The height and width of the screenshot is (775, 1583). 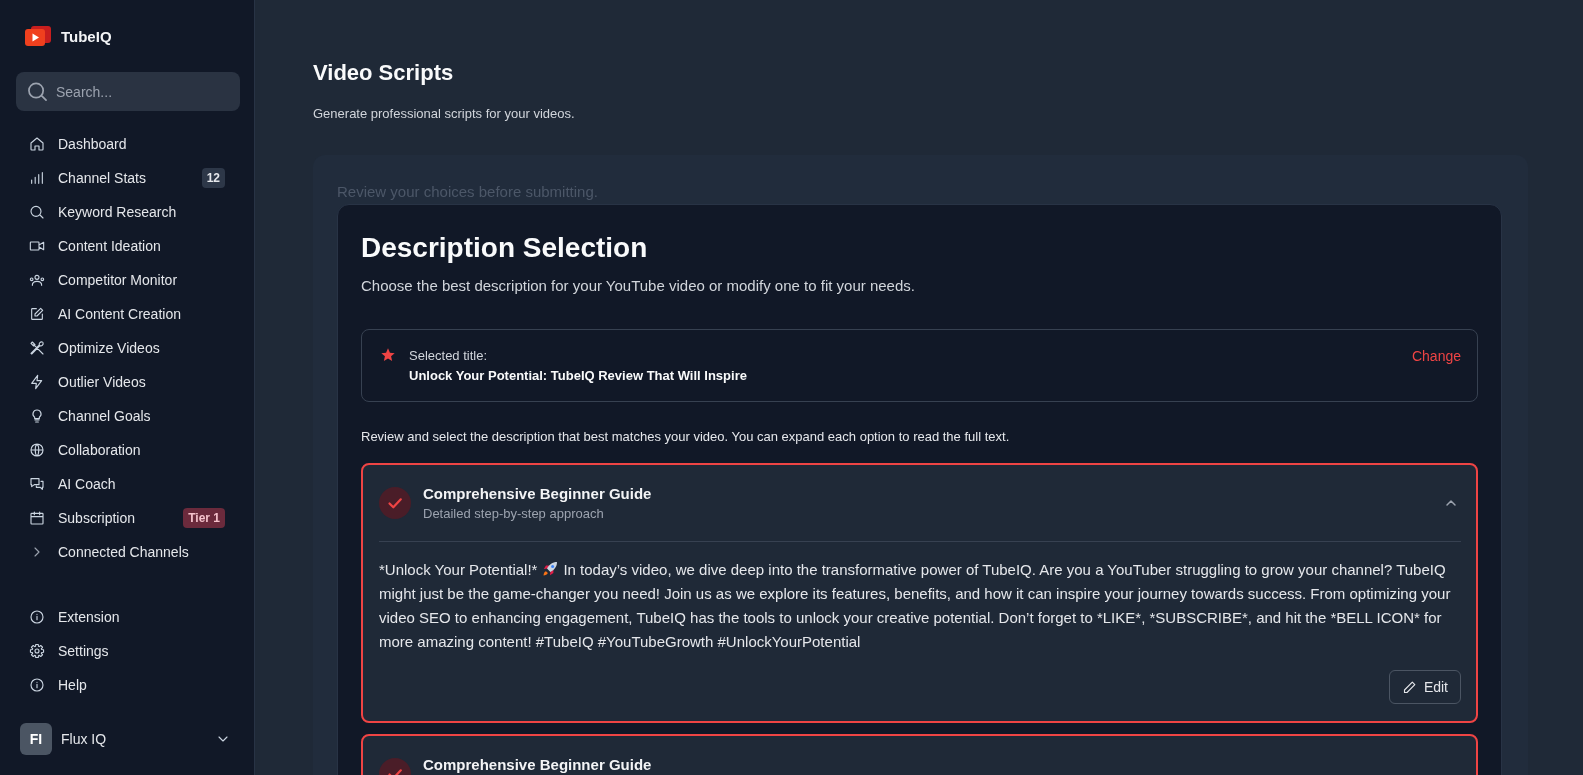 What do you see at coordinates (105, 314) in the screenshot?
I see `nav-link: AI Content Creation` at bounding box center [105, 314].